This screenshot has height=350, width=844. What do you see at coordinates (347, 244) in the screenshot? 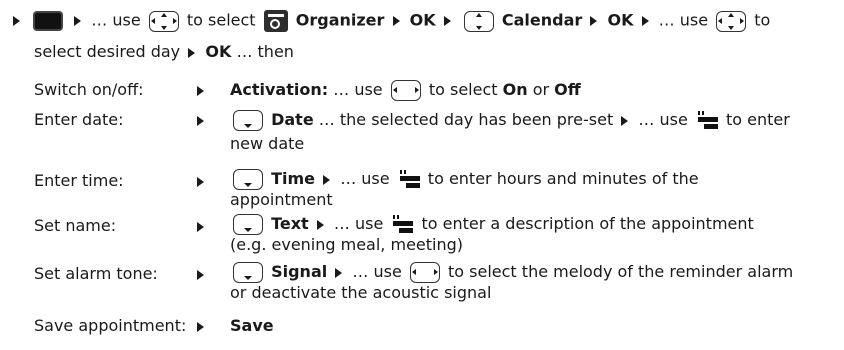
I see `desc-text: (e.g. evening meal, meeting)` at bounding box center [347, 244].